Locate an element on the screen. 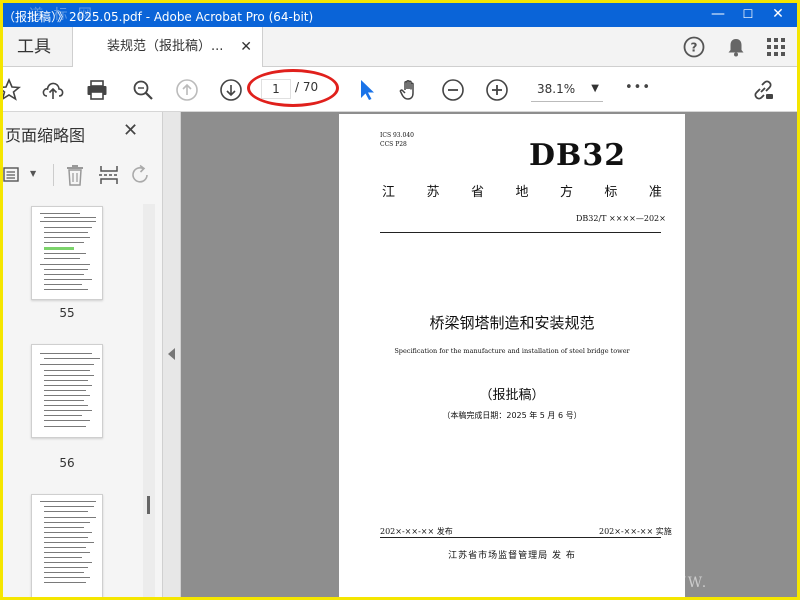 The width and height of the screenshot is (800, 600). implementation-date: 202×-××-×× 实施 is located at coordinates (635, 531).